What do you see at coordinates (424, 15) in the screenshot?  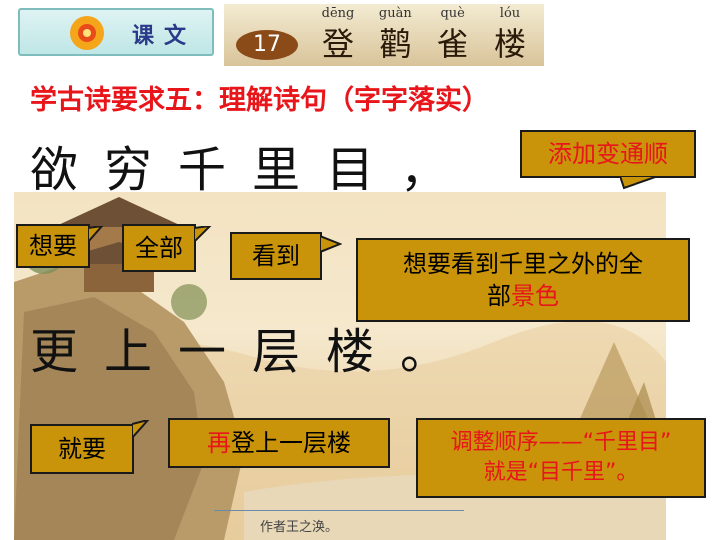 I see `pinyin-row: dēng guàn què lóu` at bounding box center [424, 15].